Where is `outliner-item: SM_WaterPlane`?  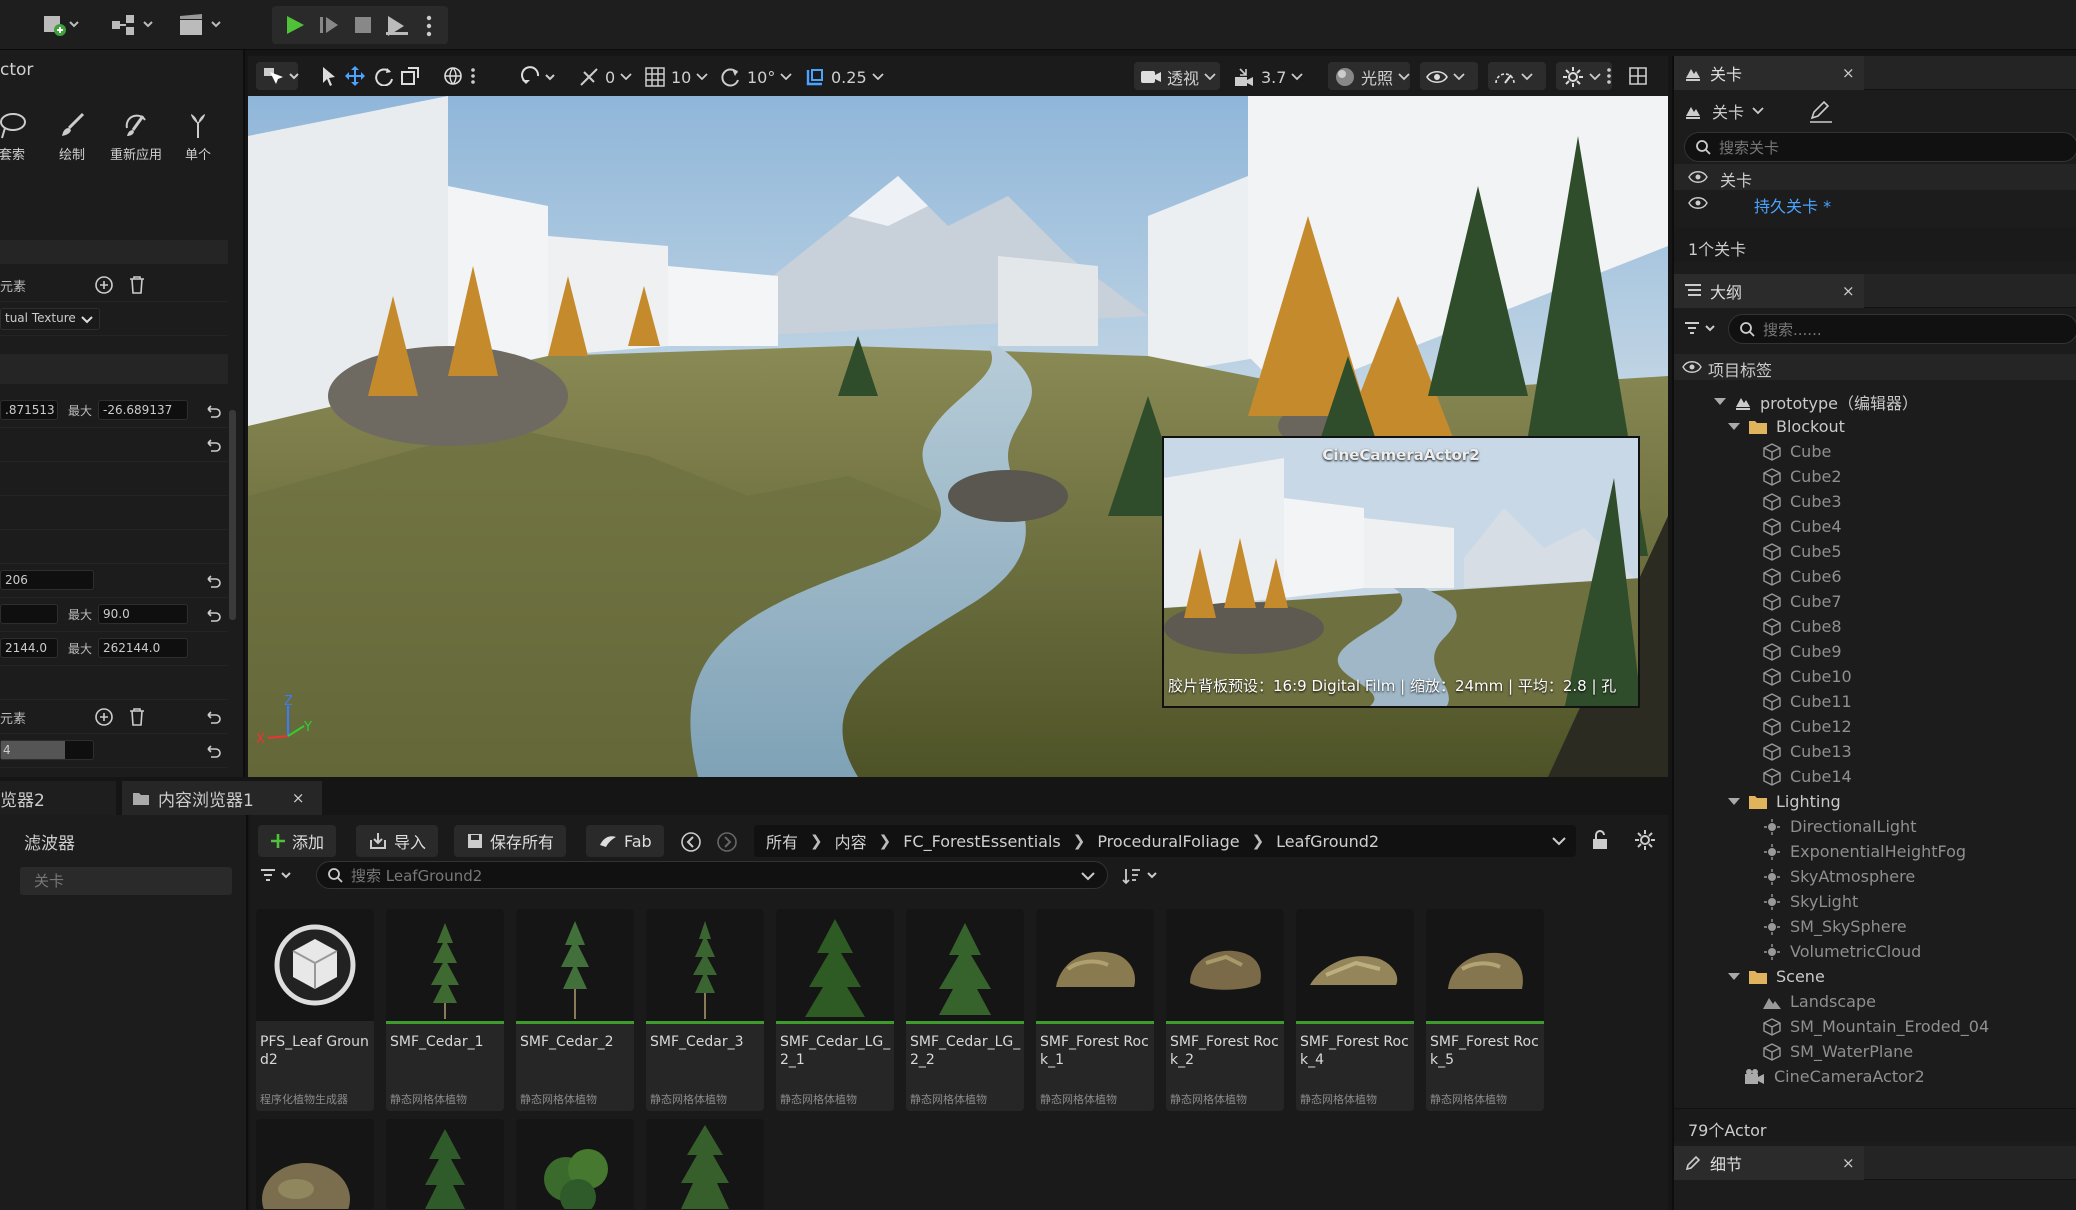 outliner-item: SM_WaterPlane is located at coordinates (1837, 1051).